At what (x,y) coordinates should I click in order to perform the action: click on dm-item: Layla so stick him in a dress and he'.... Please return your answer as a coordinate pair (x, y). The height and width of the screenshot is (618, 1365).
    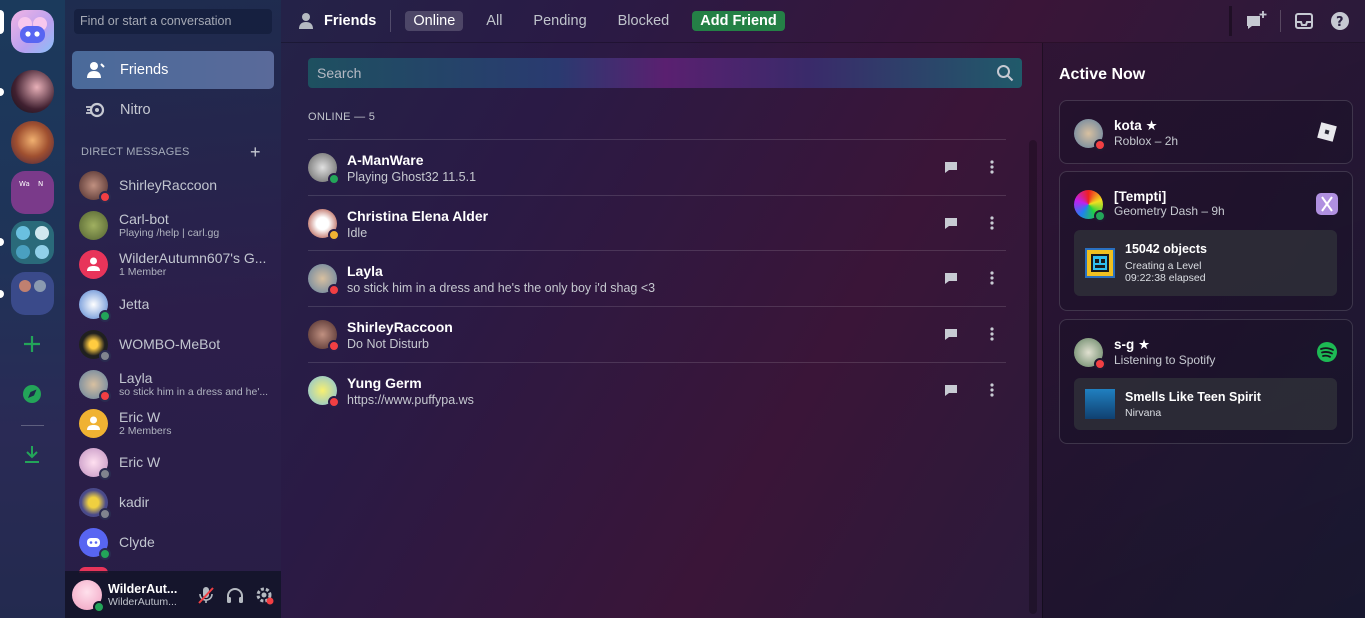
    Looking at the image, I should click on (173, 384).